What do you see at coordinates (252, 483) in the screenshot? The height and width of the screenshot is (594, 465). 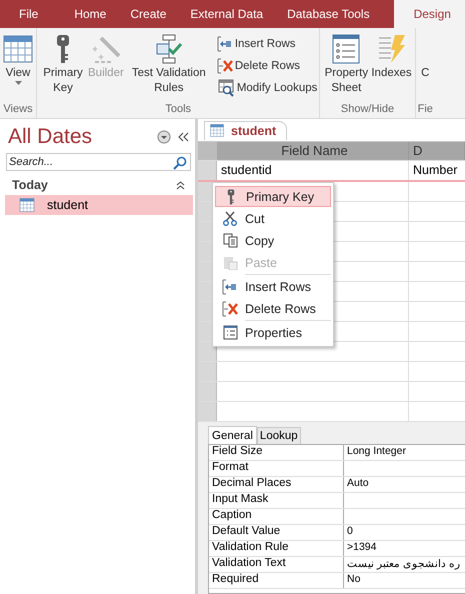 I see `property-label: Decimal Places` at bounding box center [252, 483].